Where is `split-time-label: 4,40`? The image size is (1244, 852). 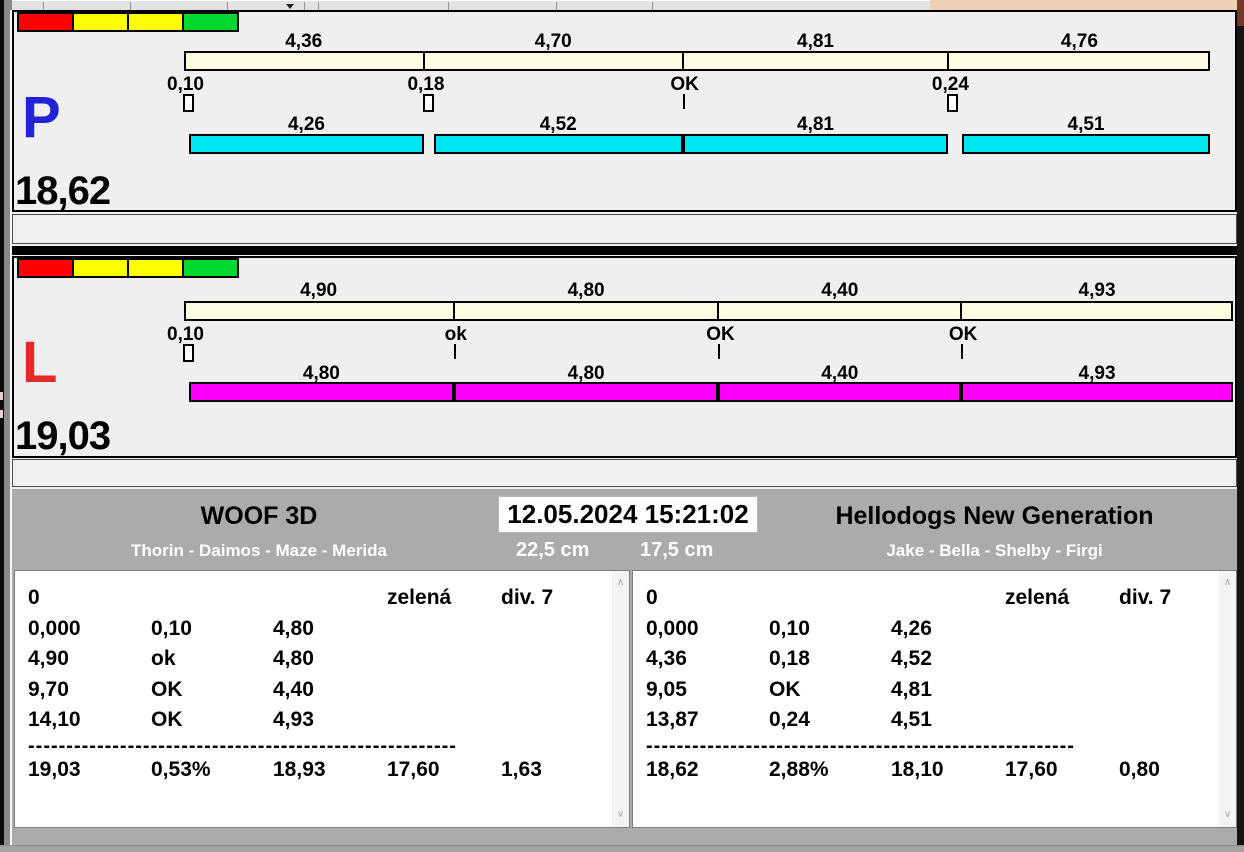
split-time-label: 4,40 is located at coordinates (840, 290).